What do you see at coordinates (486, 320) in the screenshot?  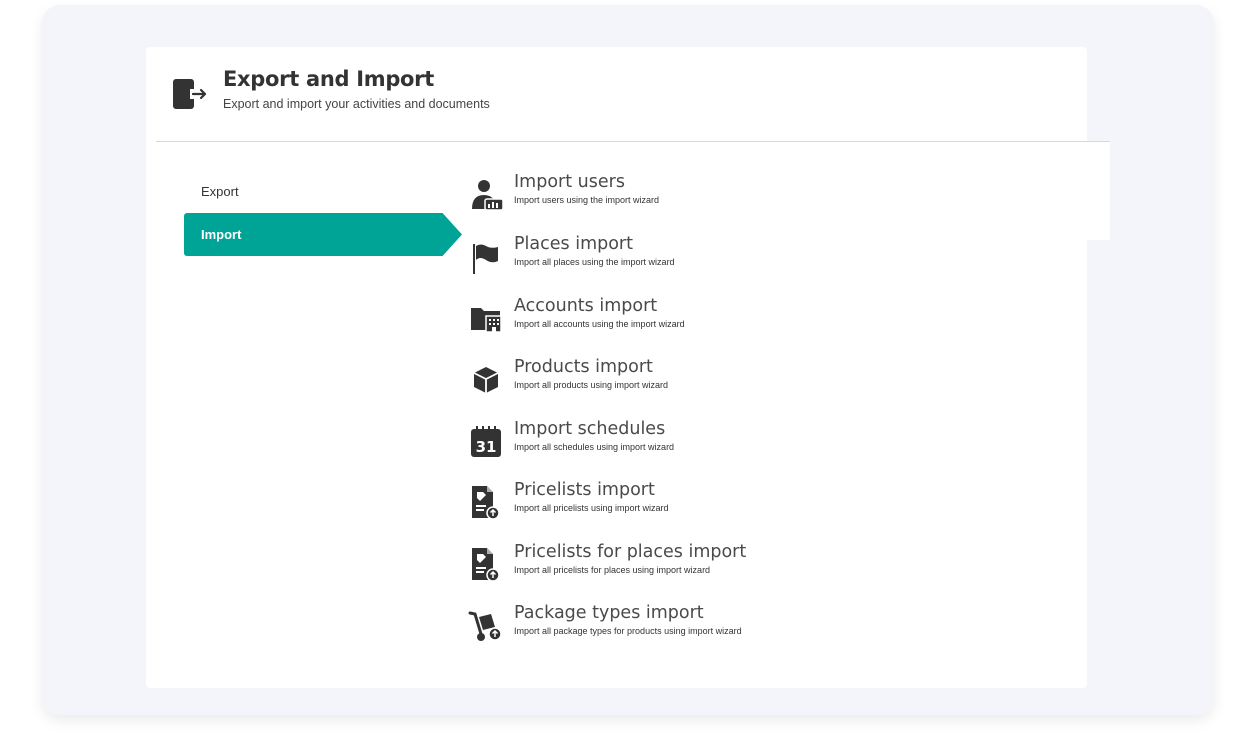 I see `folder-building-icon` at bounding box center [486, 320].